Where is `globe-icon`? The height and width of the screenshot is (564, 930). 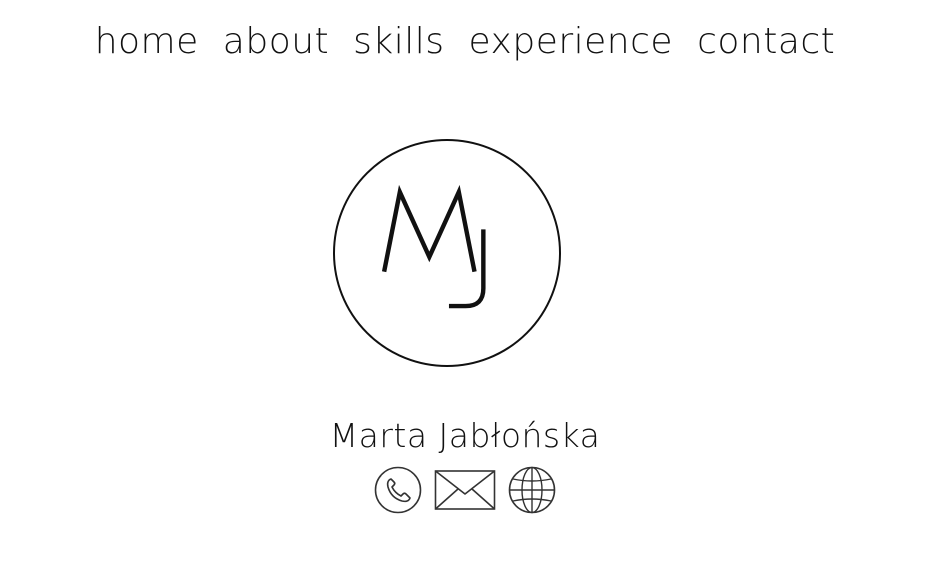 globe-icon is located at coordinates (532, 490).